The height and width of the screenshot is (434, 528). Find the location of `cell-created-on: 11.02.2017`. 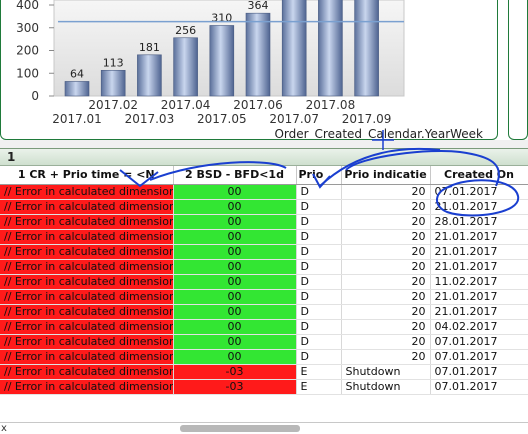

cell-created-on: 11.02.2017 is located at coordinates (479, 282).